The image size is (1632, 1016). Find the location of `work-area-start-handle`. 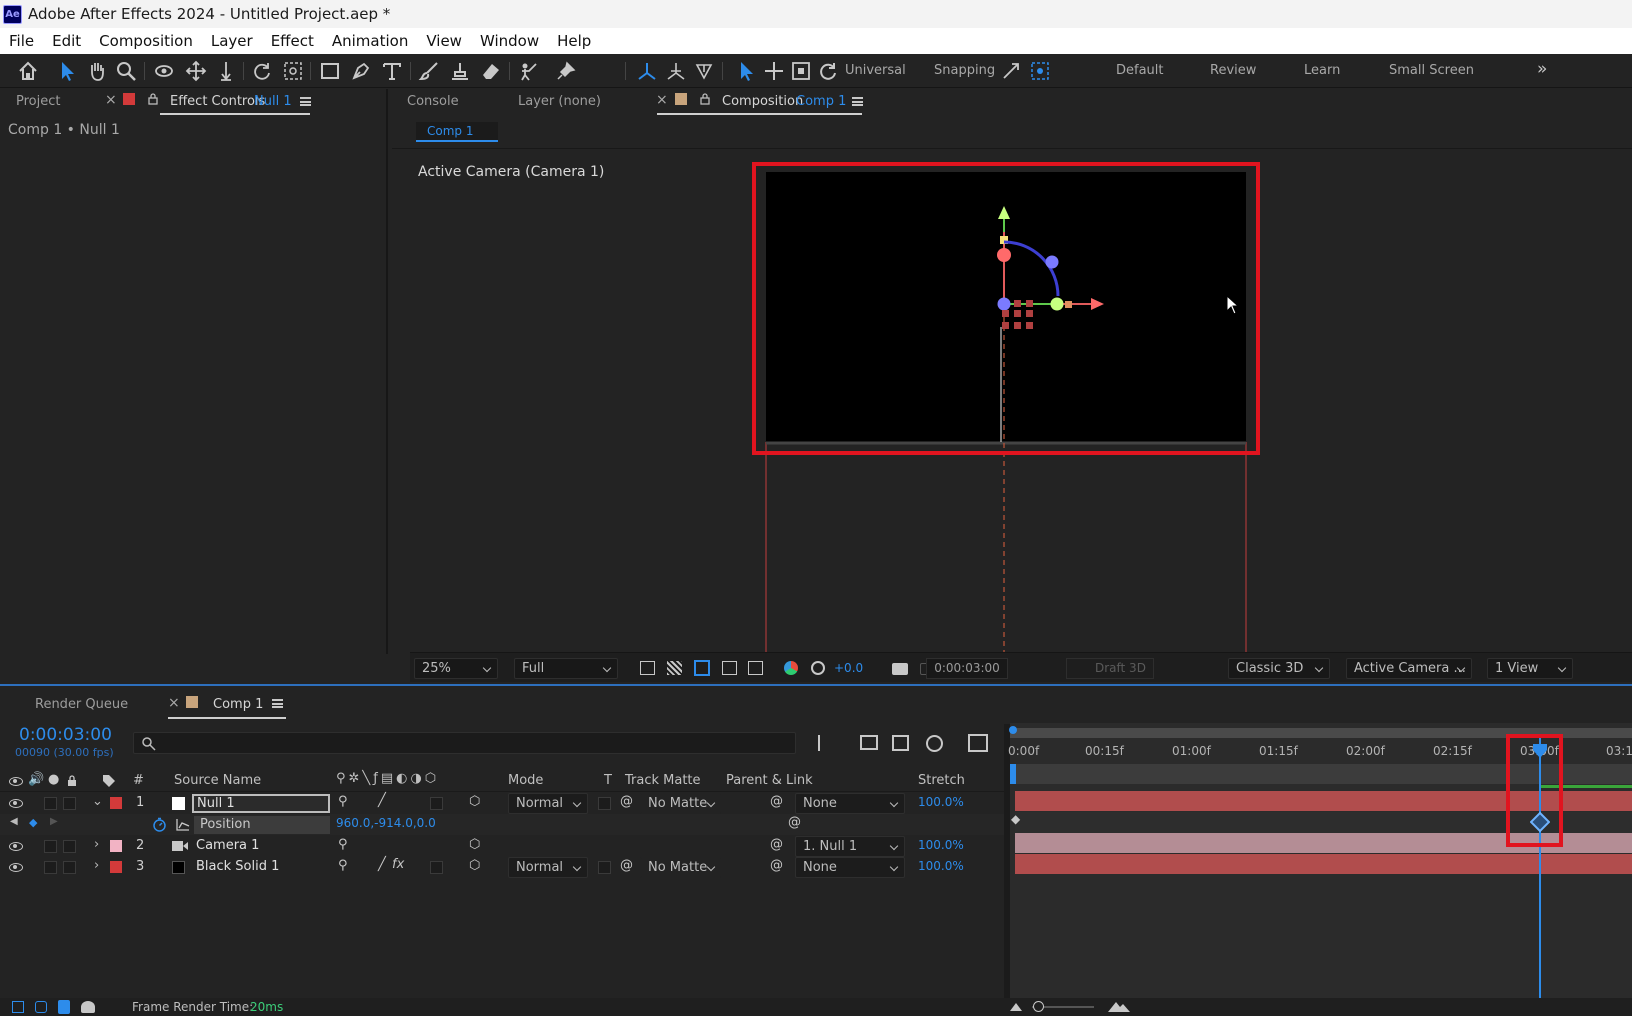

work-area-start-handle is located at coordinates (1013, 730).